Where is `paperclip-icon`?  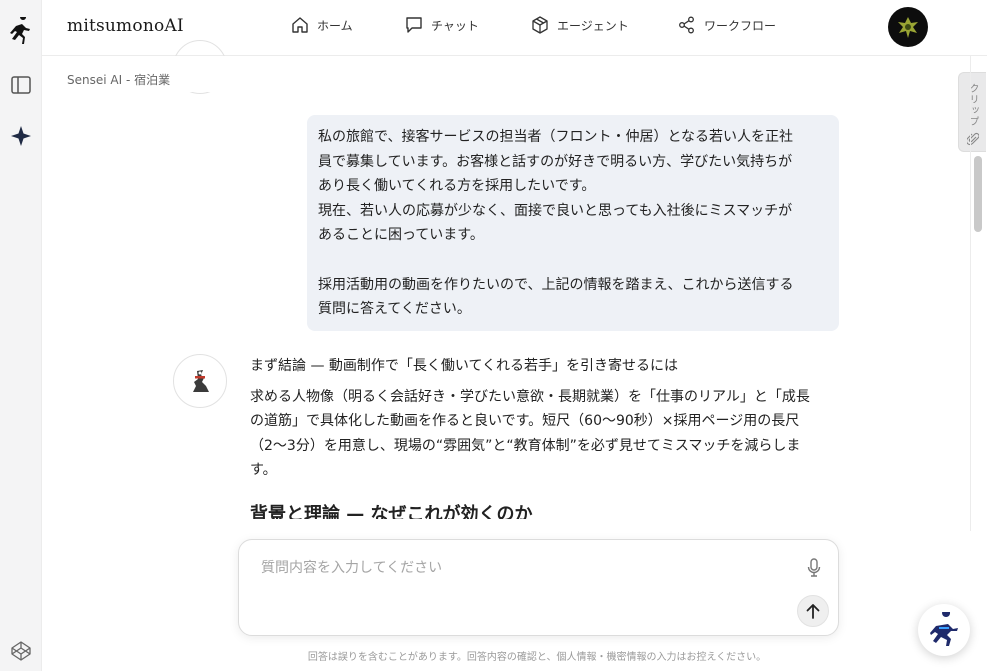
paperclip-icon is located at coordinates (972, 140).